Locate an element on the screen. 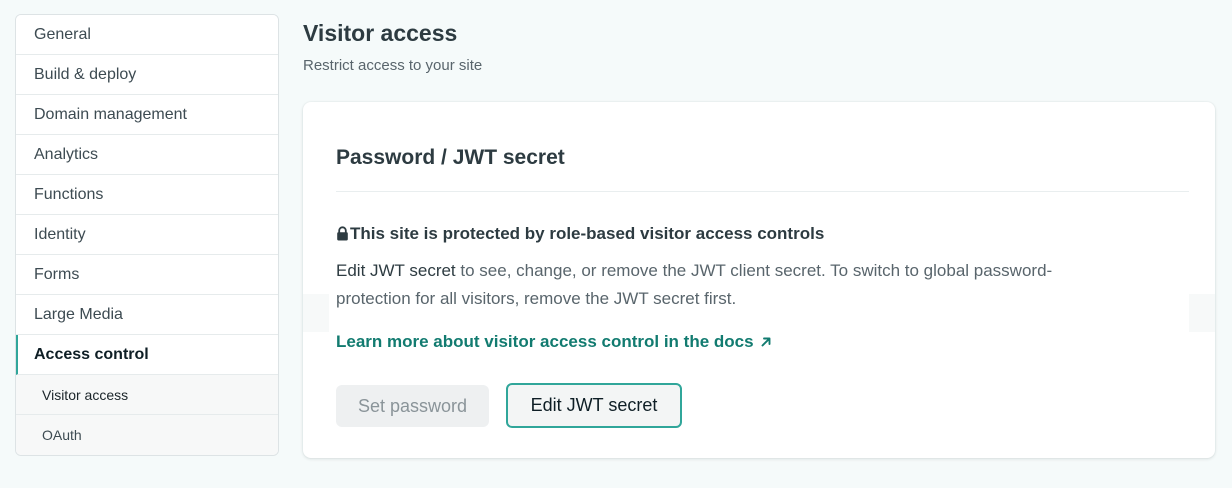 The height and width of the screenshot is (488, 1232). notice-body-emphasis: Edit JWT secret is located at coordinates (396, 270).